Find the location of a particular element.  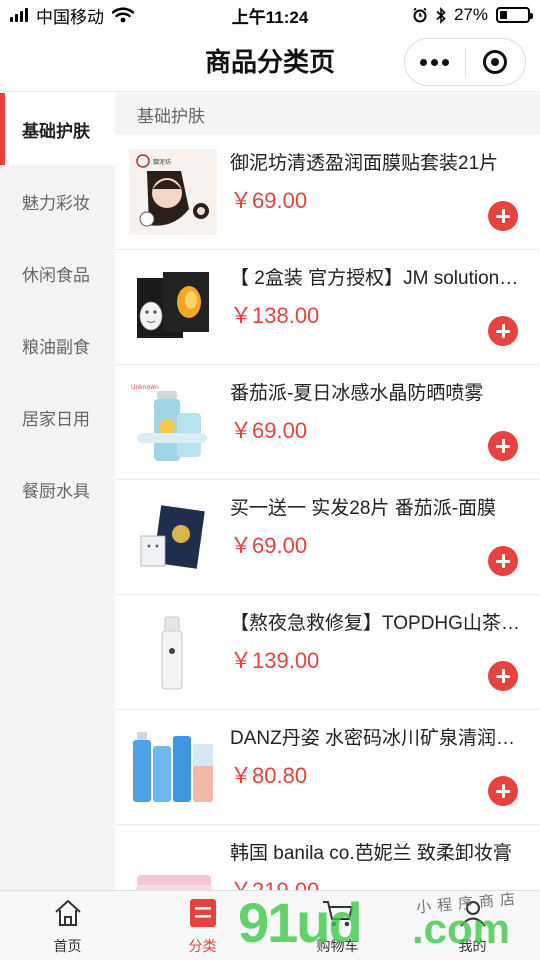

sidebar-item-grain-oil: 粮油副食 is located at coordinates (57, 345).